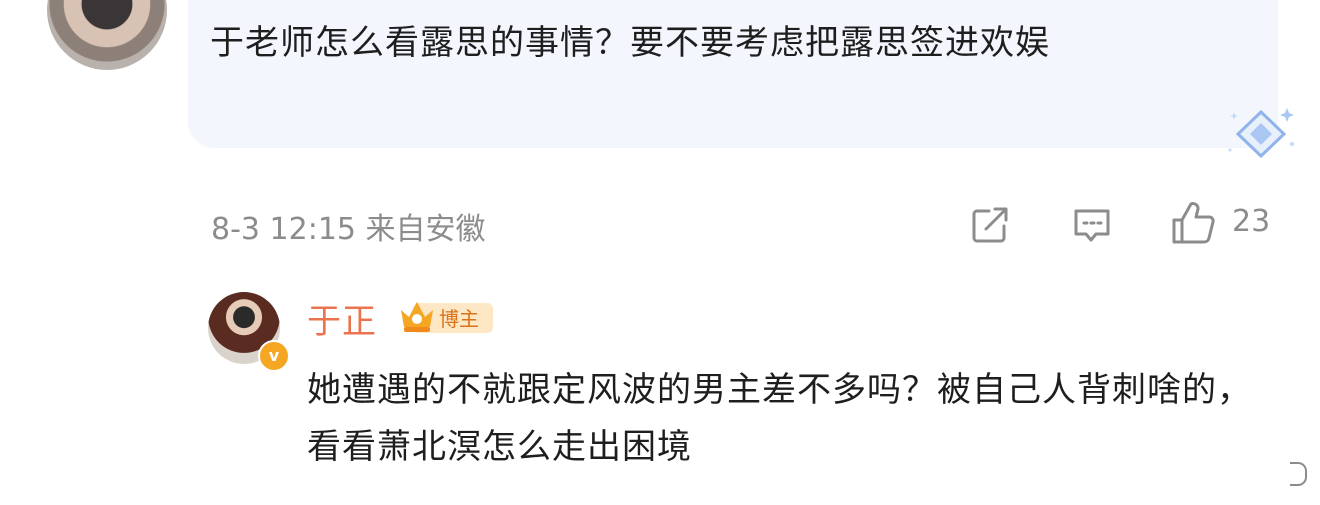  What do you see at coordinates (425, 229) in the screenshot?
I see `comment-location: 来自安徽` at bounding box center [425, 229].